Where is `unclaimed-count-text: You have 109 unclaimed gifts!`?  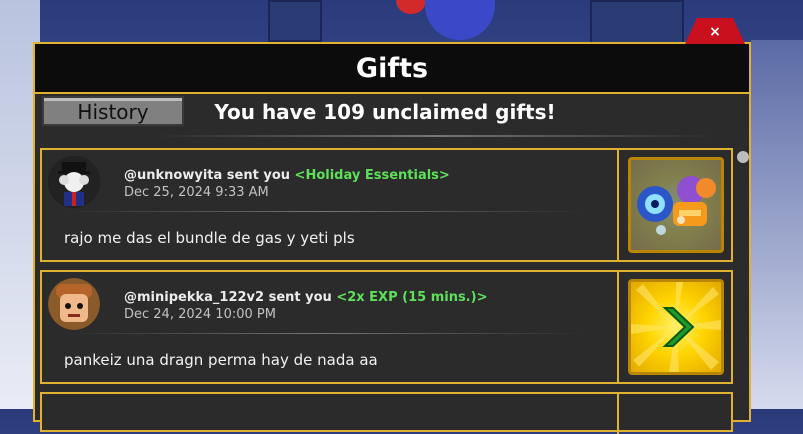
unclaimed-count-text: You have 109 unclaimed gifts! is located at coordinates (385, 112).